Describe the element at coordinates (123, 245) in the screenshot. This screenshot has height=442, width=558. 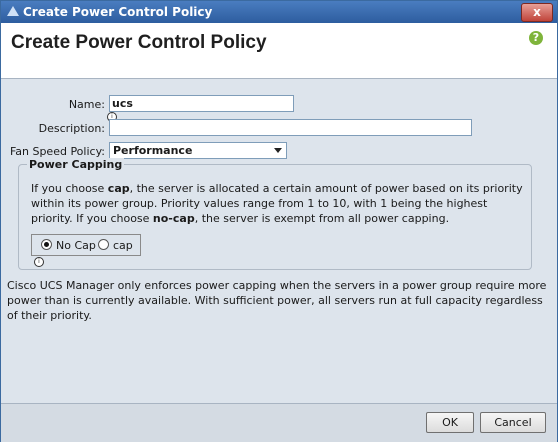
I see `cap-label: cap` at that location.